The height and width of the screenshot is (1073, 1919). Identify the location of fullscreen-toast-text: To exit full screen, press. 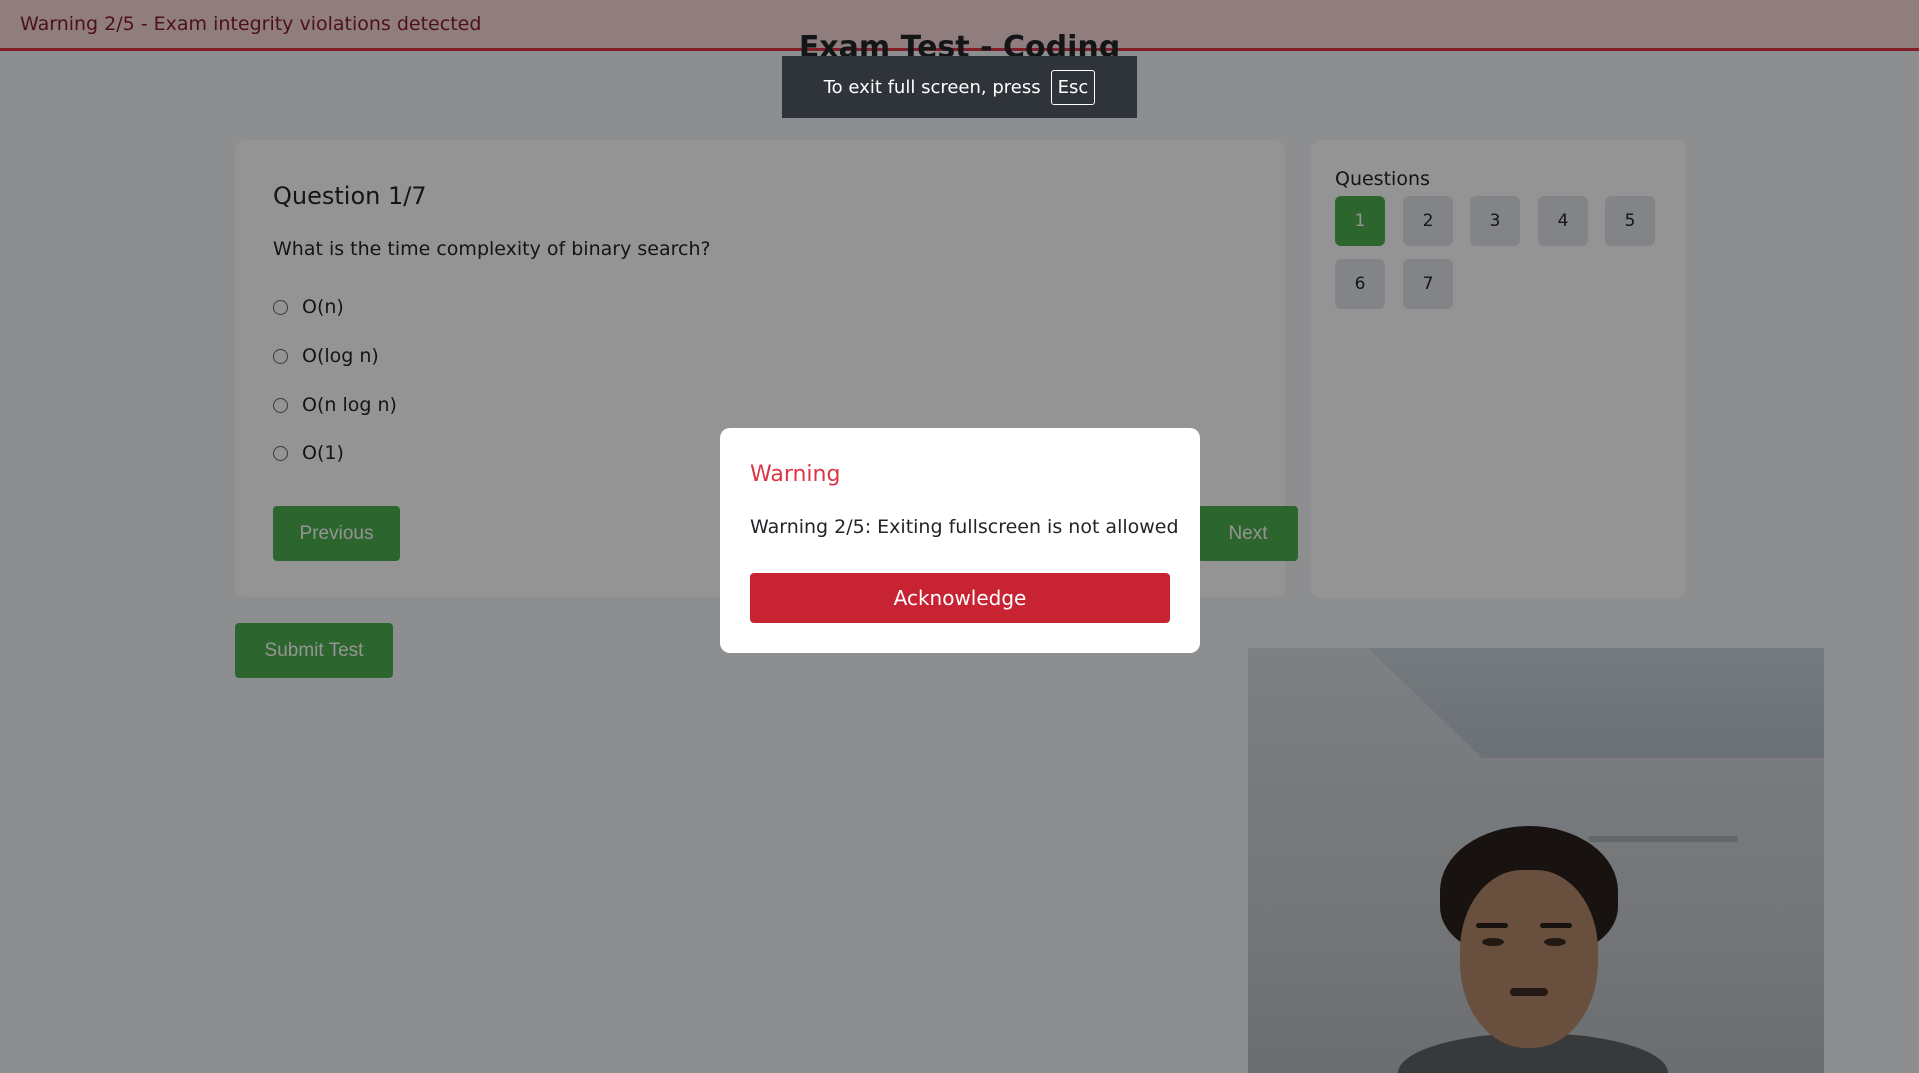
(932, 87).